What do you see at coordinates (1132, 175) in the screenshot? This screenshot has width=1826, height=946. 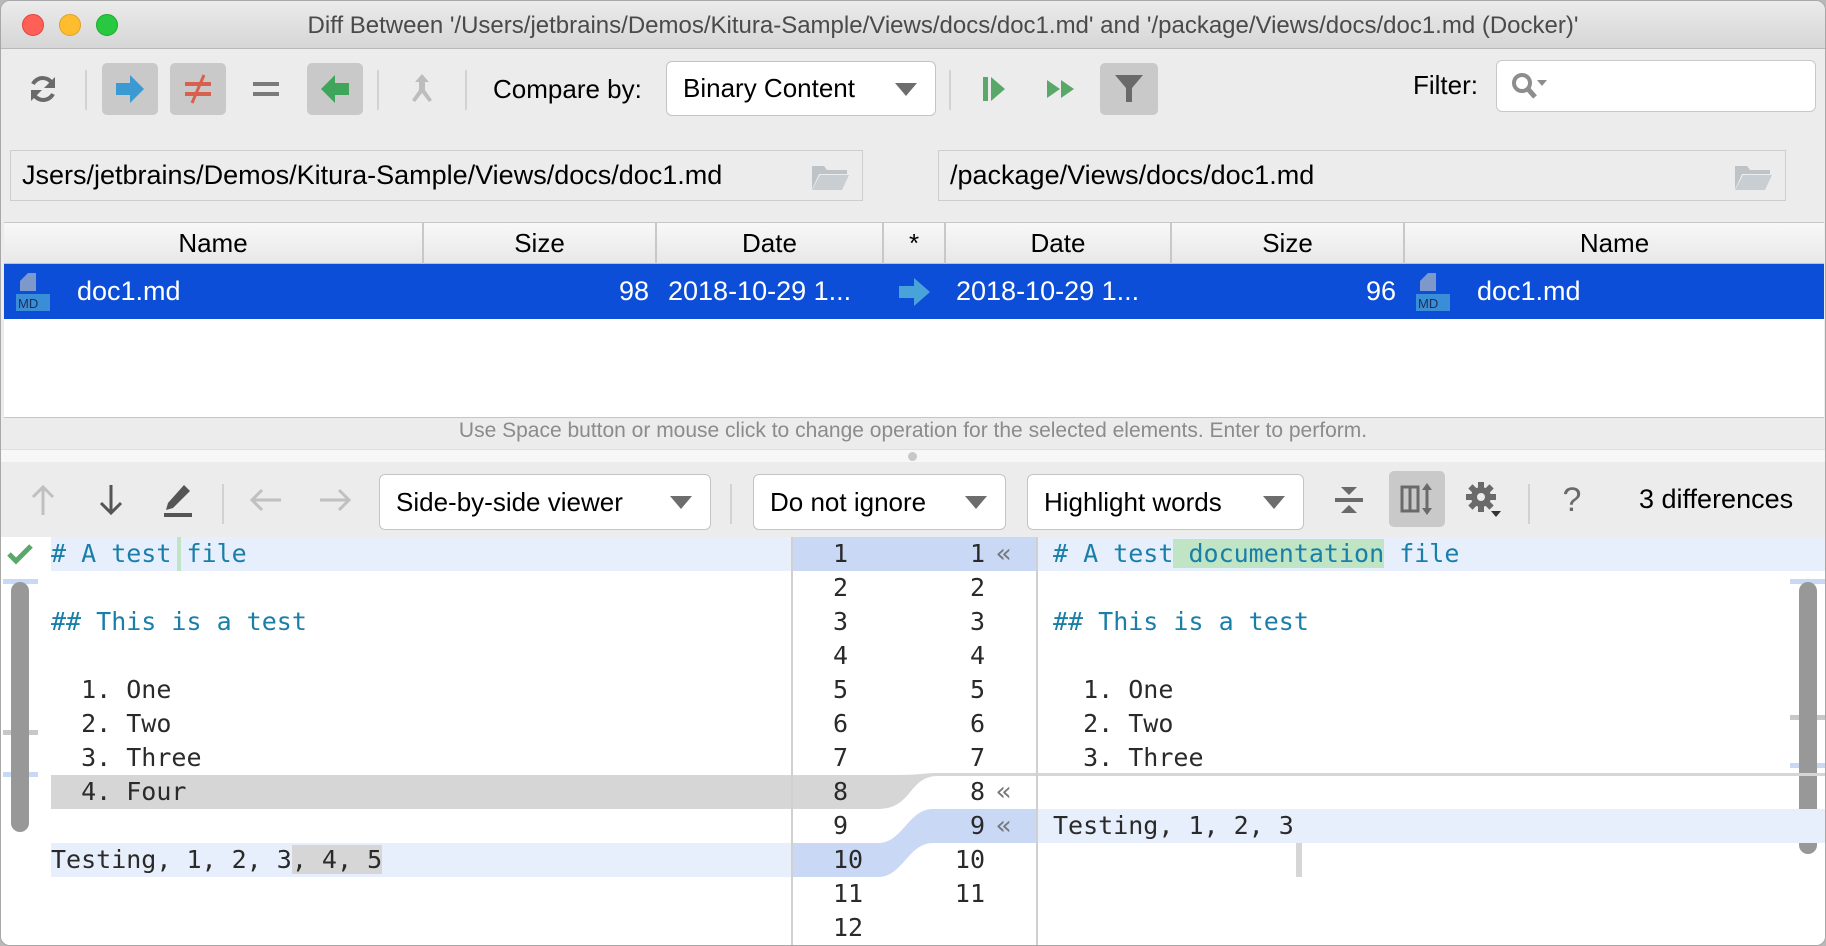 I see `right-path-text: /package/Views/docs/doc1.md` at bounding box center [1132, 175].